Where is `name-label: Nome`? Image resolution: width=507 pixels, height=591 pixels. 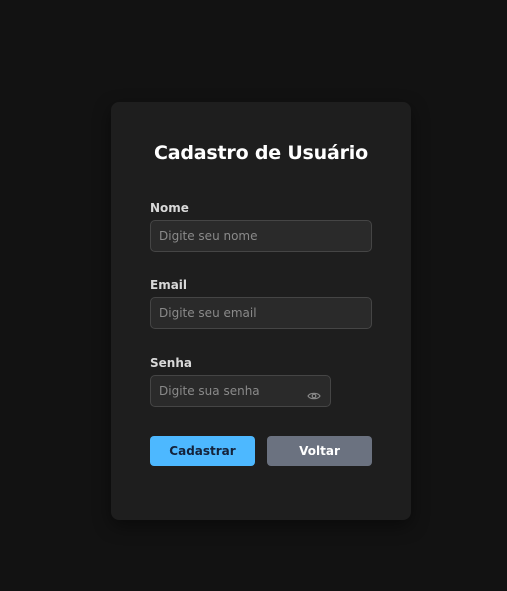 name-label: Nome is located at coordinates (169, 208).